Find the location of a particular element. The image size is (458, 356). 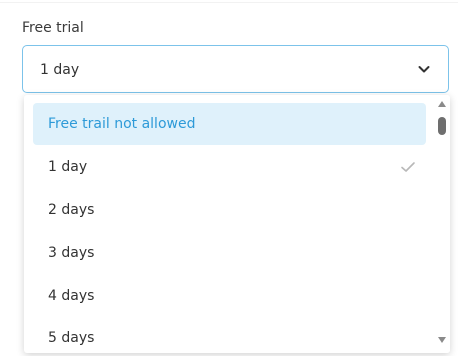

check-icon is located at coordinates (408, 167).